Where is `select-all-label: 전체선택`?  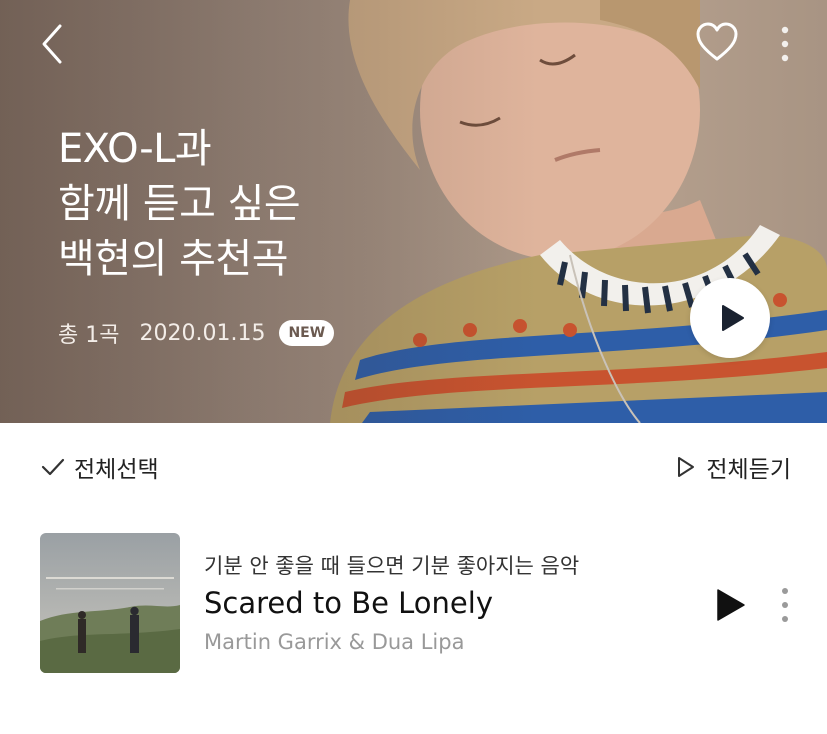 select-all-label: 전체선택 is located at coordinates (116, 470).